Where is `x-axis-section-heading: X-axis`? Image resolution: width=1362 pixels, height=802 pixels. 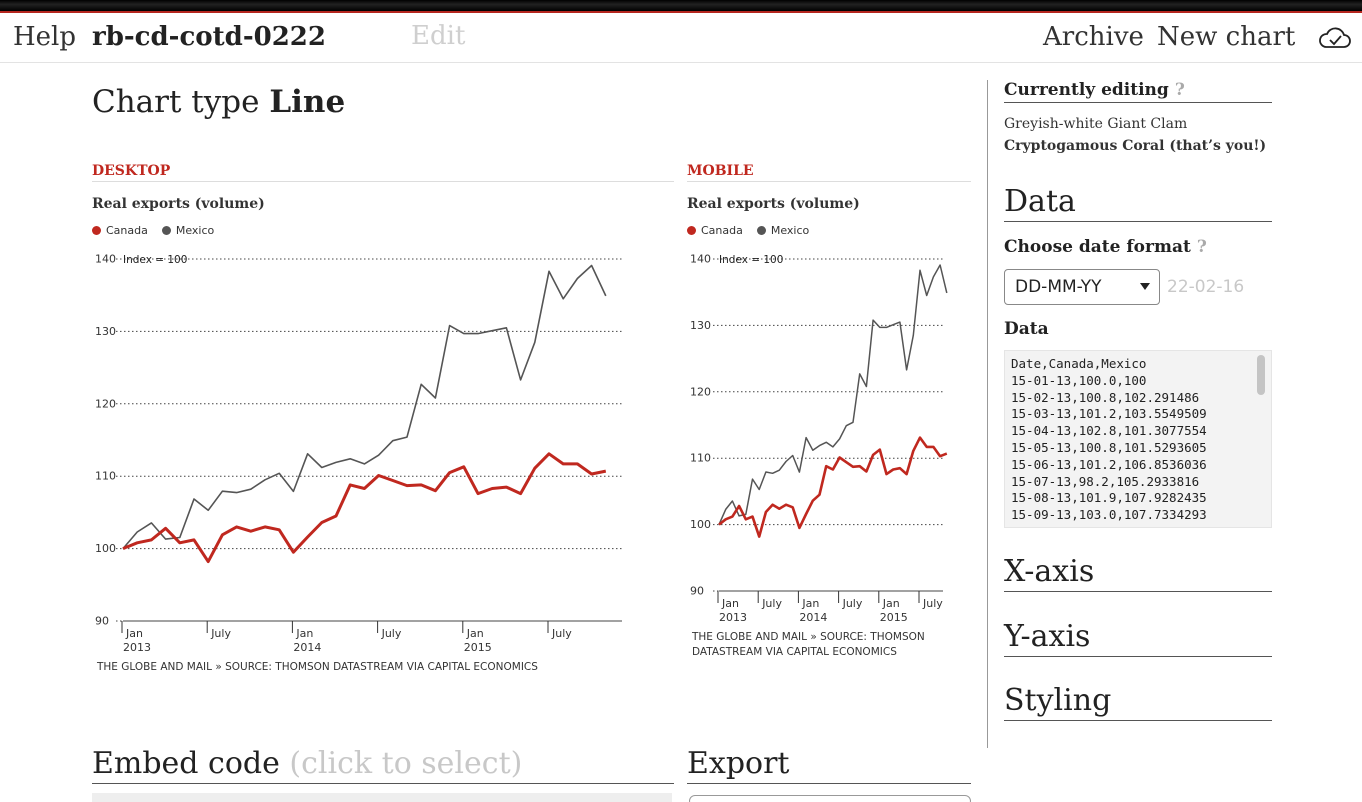
x-axis-section-heading: X-axis is located at coordinates (1138, 573).